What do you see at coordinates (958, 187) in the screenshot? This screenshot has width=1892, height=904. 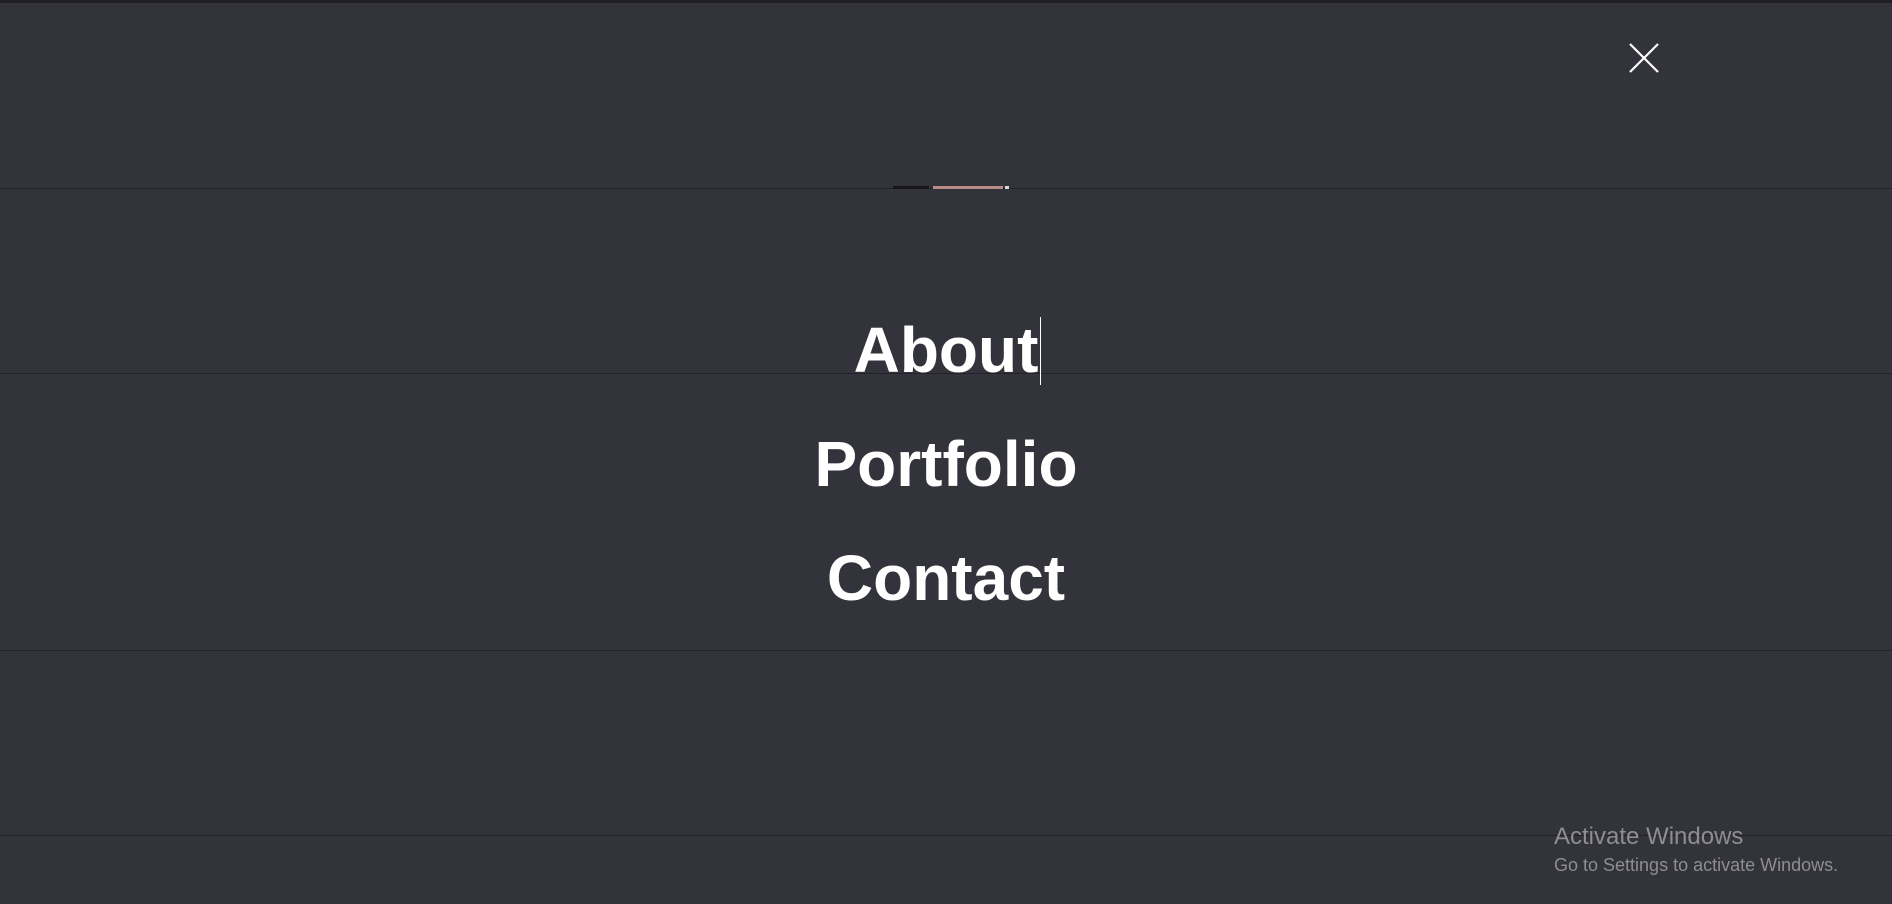 I see `logo-image-edge` at bounding box center [958, 187].